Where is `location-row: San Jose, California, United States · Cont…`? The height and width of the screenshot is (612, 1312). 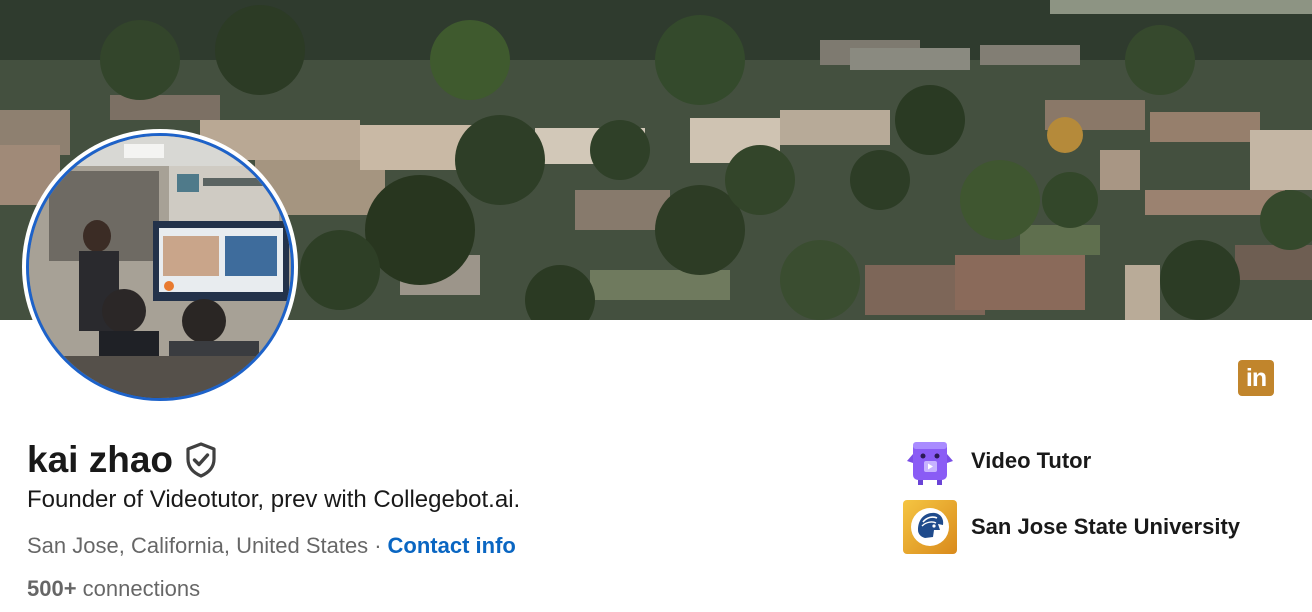 location-row: San Jose, California, United States · Cont… is located at coordinates (271, 546).